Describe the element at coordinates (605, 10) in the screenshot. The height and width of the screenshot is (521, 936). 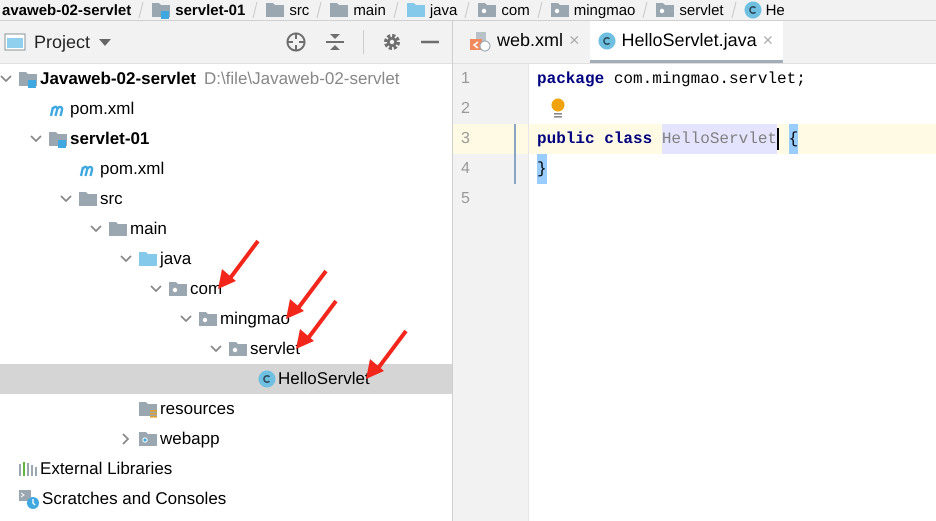
I see `breadcrumb-item: mingmao` at that location.